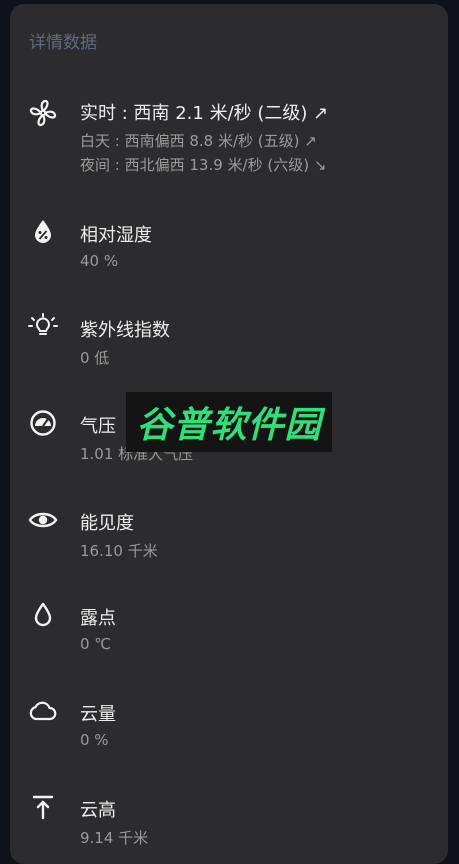  Describe the element at coordinates (94, 740) in the screenshot. I see `cloud-cover-value: 0 %` at that location.